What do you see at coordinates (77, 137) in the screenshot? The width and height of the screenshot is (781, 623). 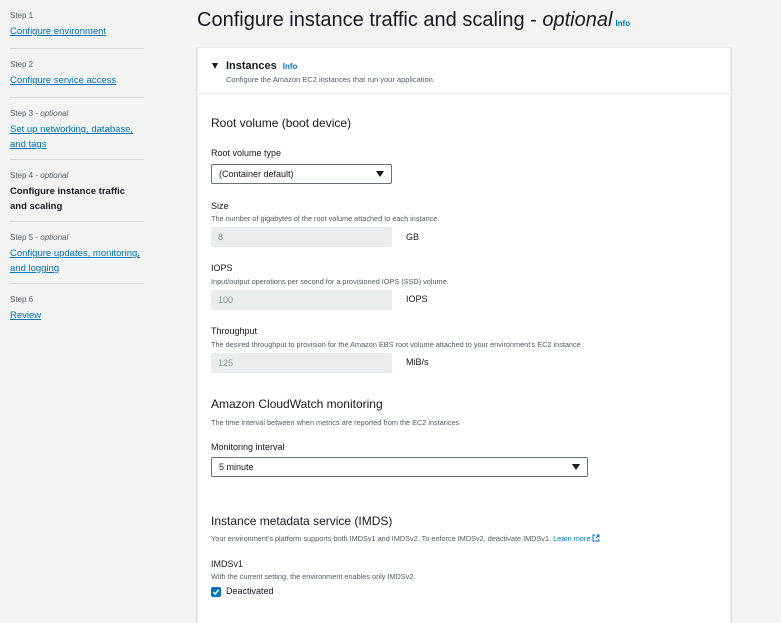 I see `step-link-networking: Set up networking, database, and tags` at bounding box center [77, 137].